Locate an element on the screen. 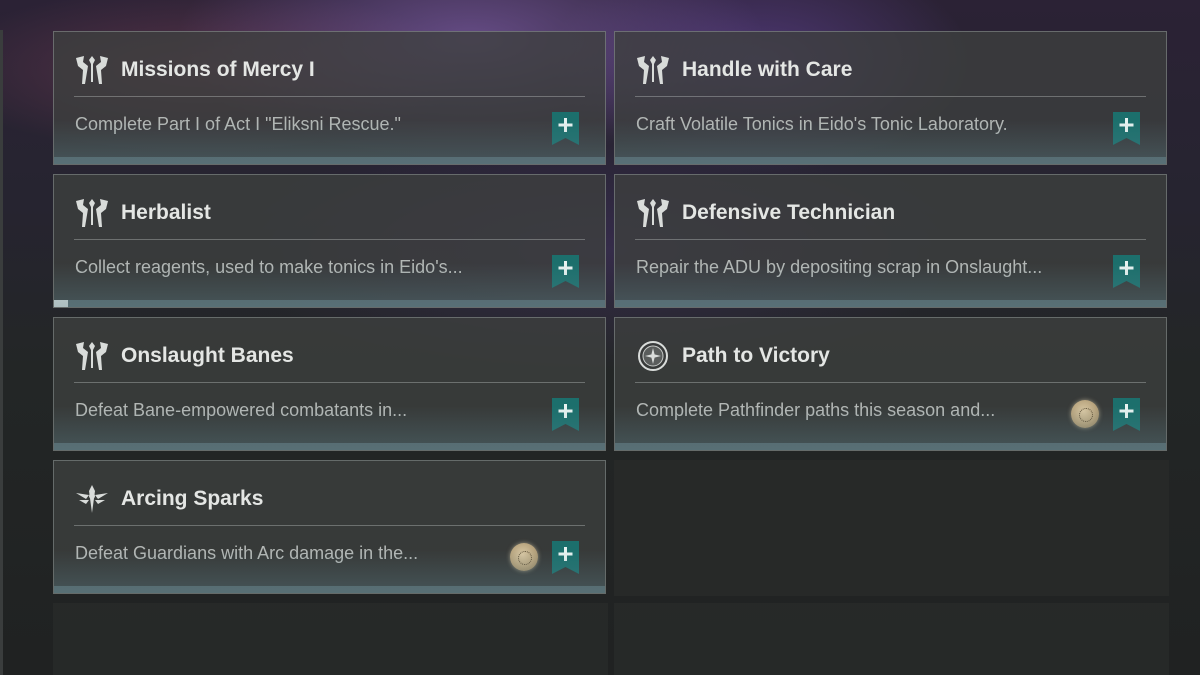 Image resolution: width=1200 pixels, height=675 pixels. progress-bar is located at coordinates (61, 303).